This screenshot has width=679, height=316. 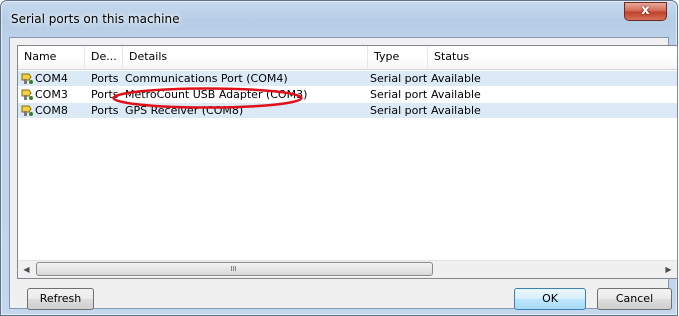 I want to click on column-header-name: Name, so click(x=51, y=57).